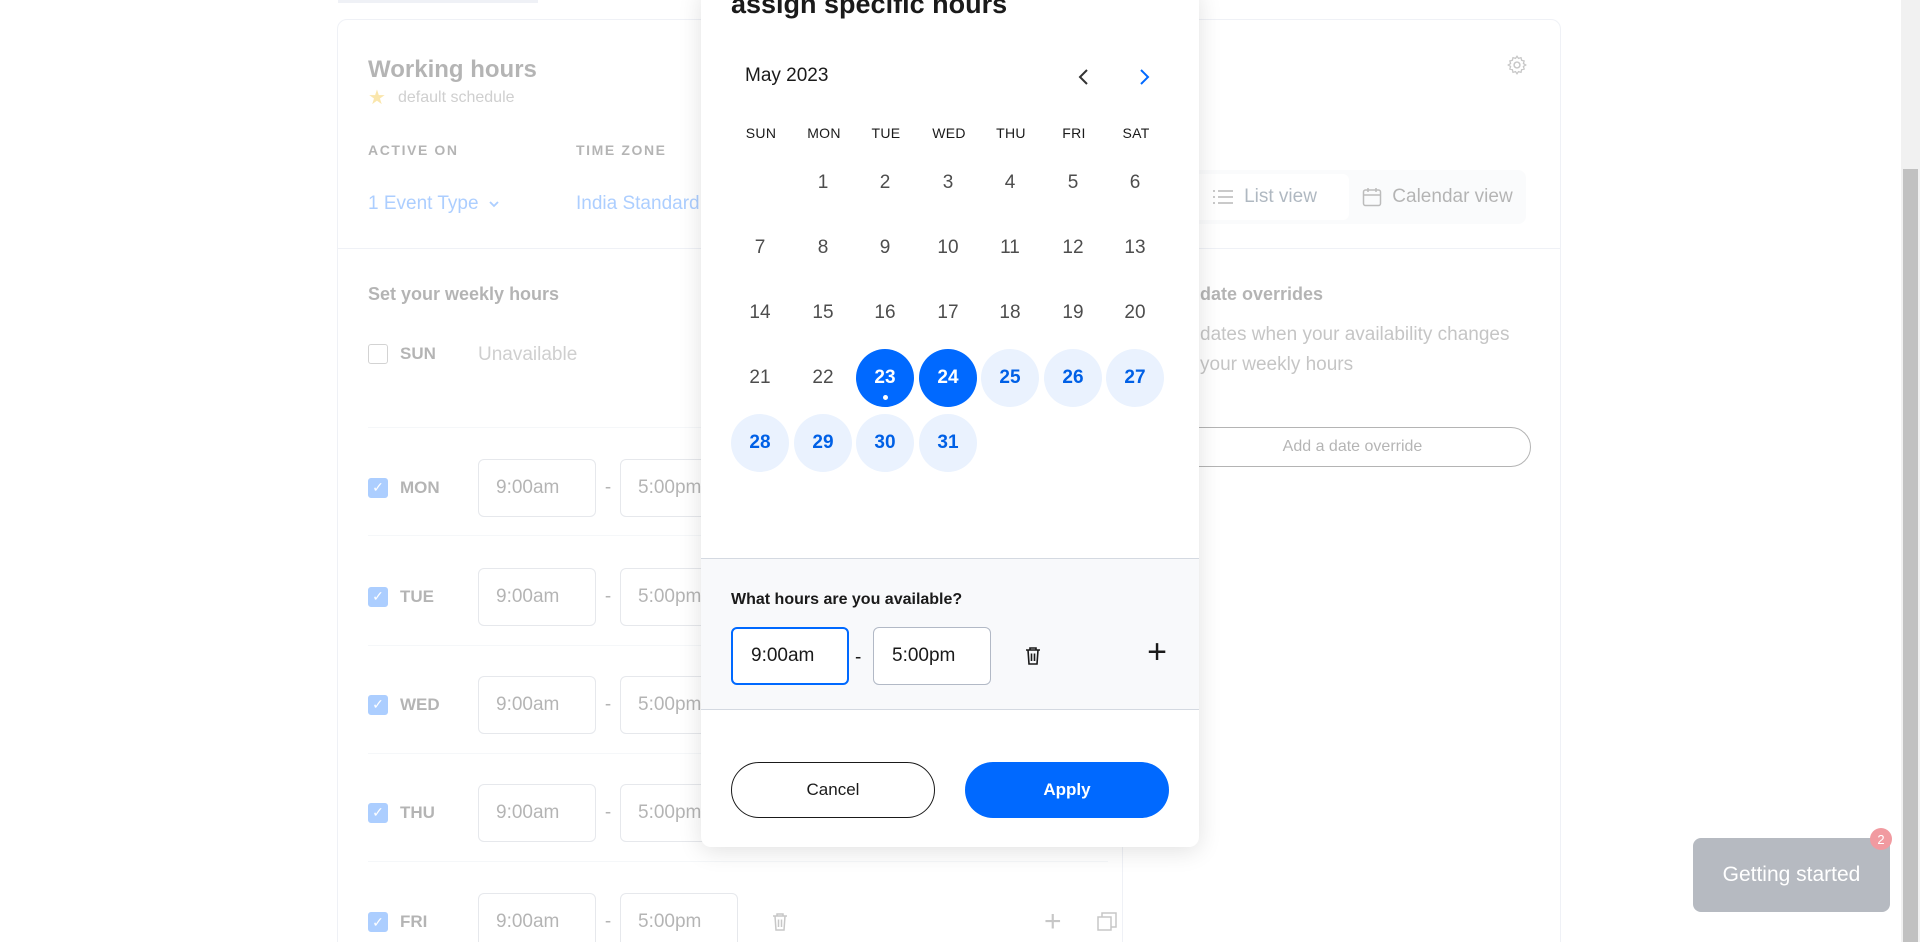  I want to click on copy-icon, so click(1107, 922).